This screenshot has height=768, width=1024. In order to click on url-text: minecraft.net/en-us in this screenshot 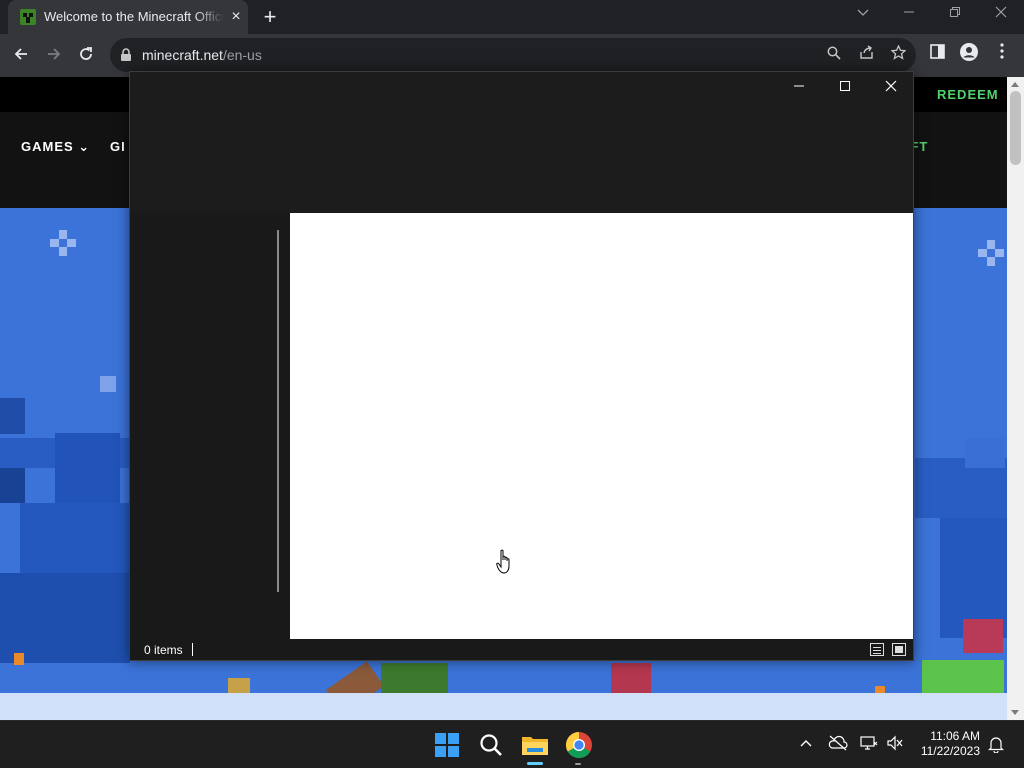, I will do `click(202, 55)`.